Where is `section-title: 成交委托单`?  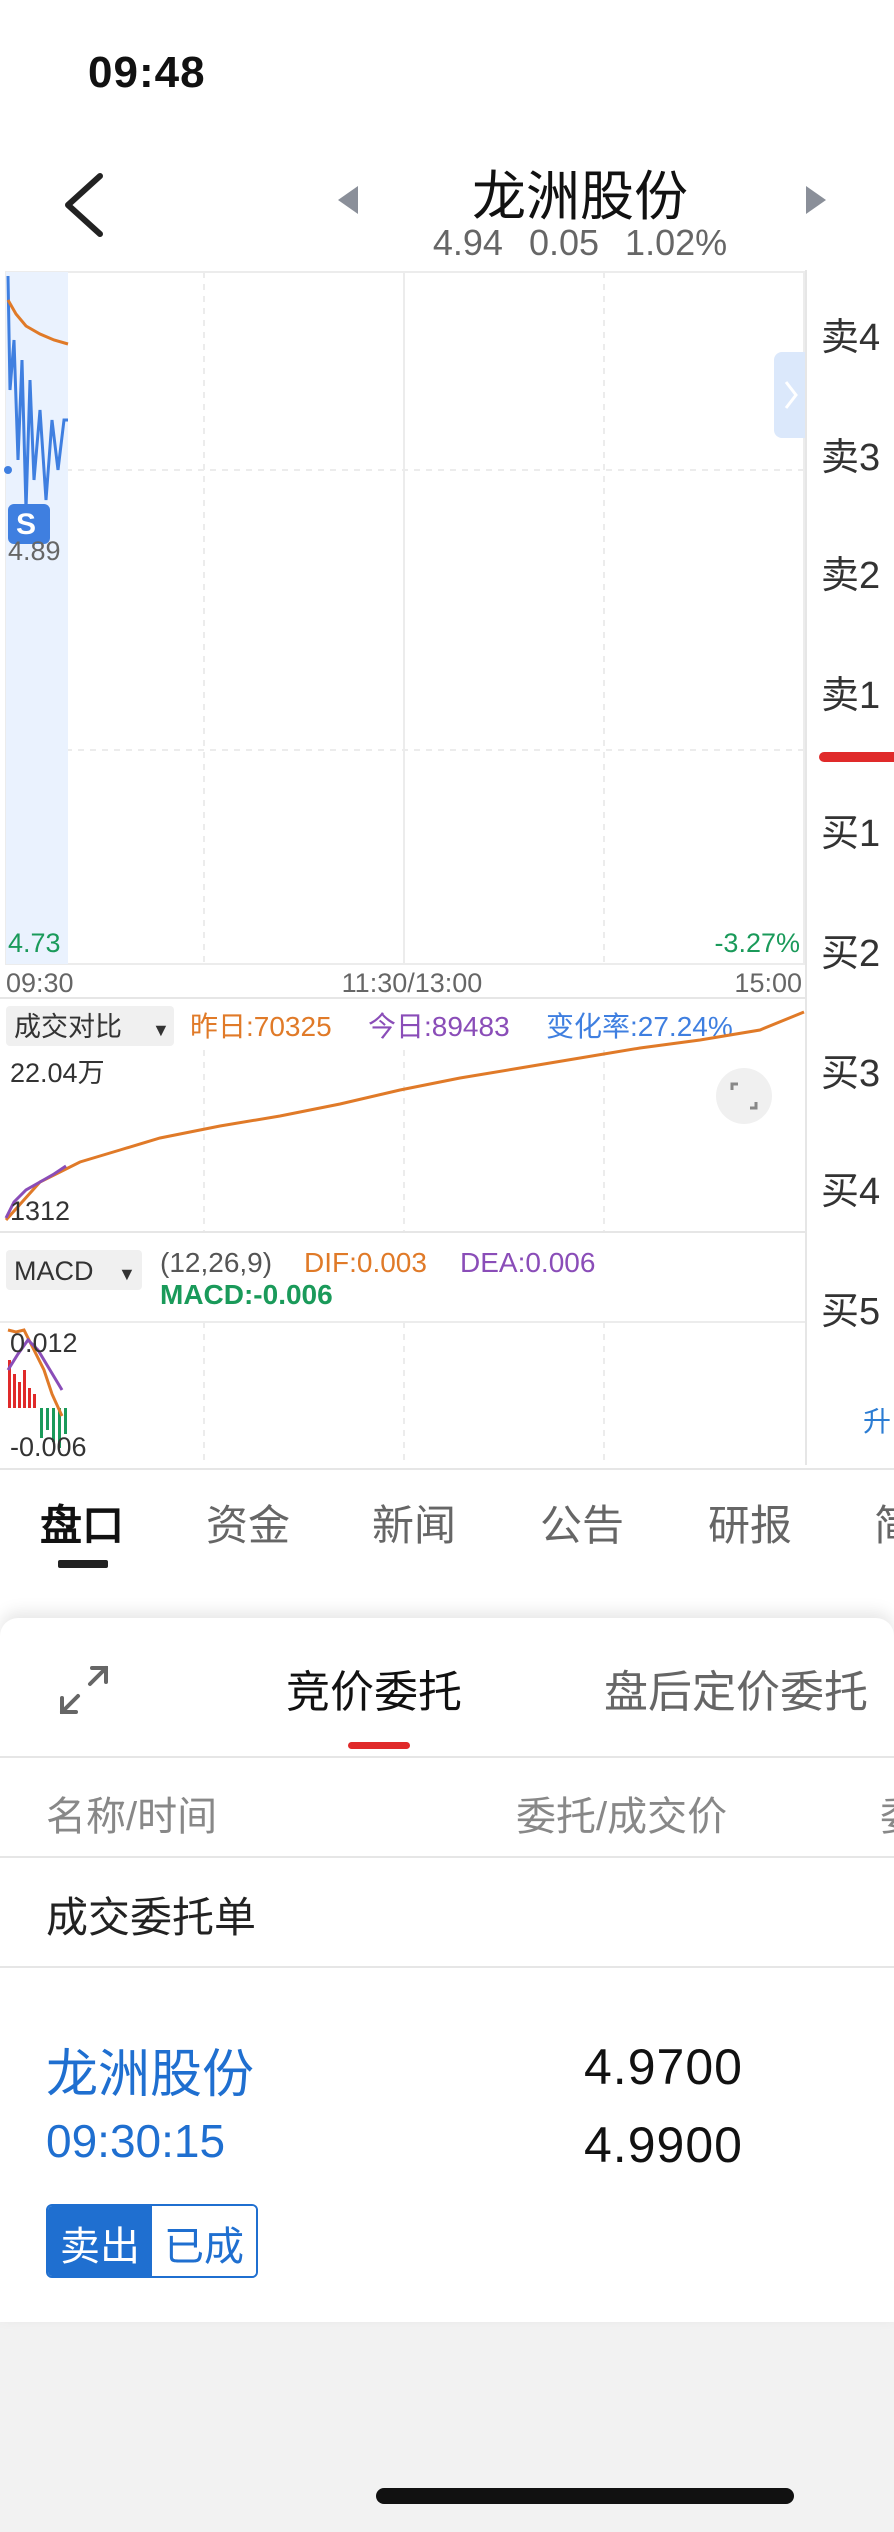
section-title: 成交委托单 is located at coordinates (151, 1917).